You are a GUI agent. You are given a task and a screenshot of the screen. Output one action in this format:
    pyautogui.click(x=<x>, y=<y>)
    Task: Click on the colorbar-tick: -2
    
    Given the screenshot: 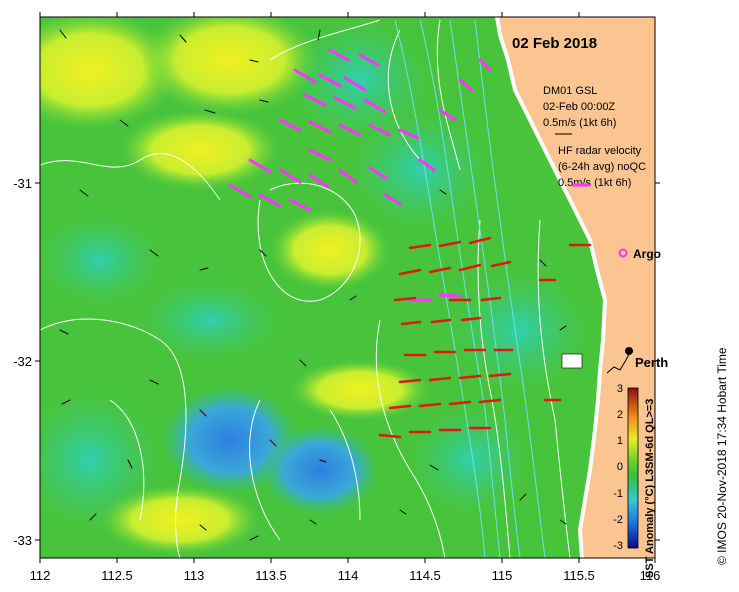 What is the action you would take?
    pyautogui.click(x=618, y=520)
    